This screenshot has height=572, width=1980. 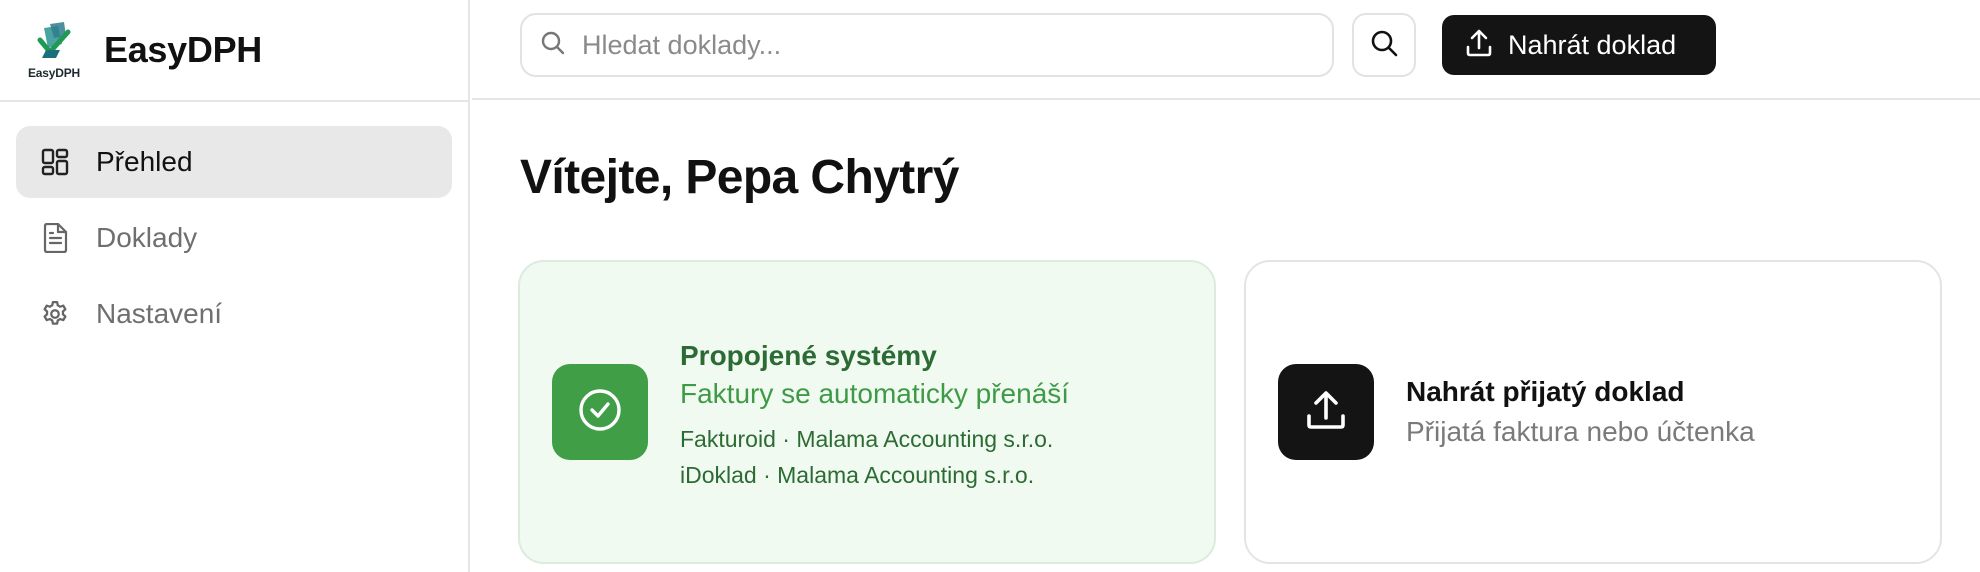 I want to click on check-circle-icon, so click(x=600, y=412).